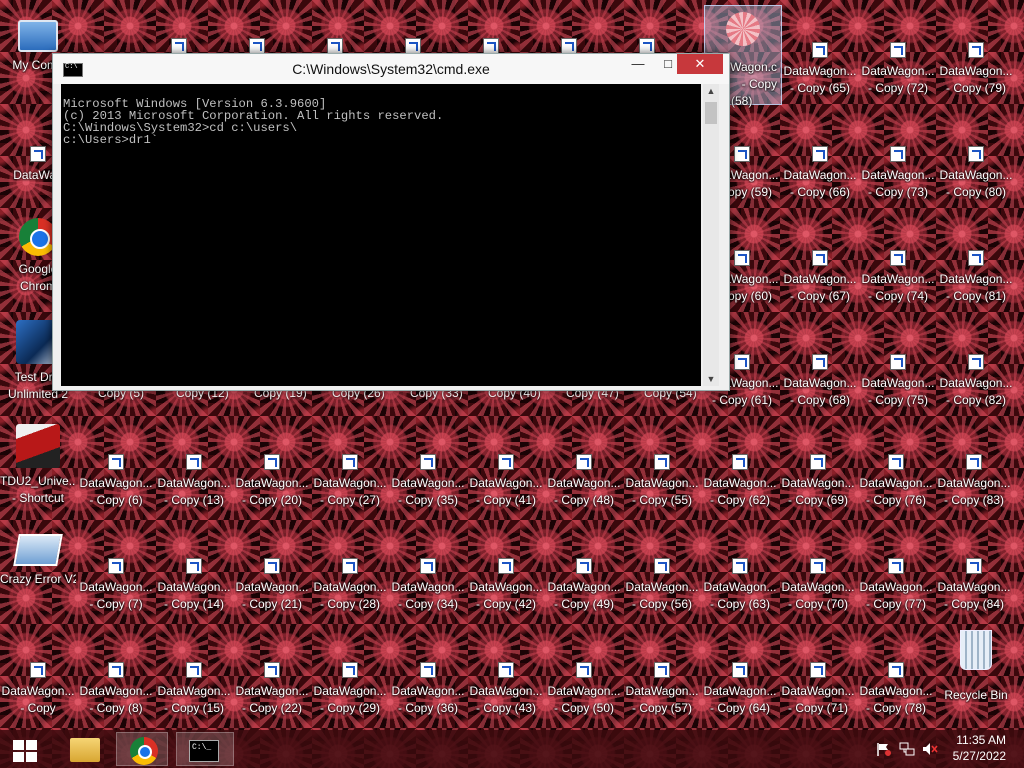 This screenshot has height=768, width=1024. I want to click on icon-label: - Copy (69), so click(818, 500).